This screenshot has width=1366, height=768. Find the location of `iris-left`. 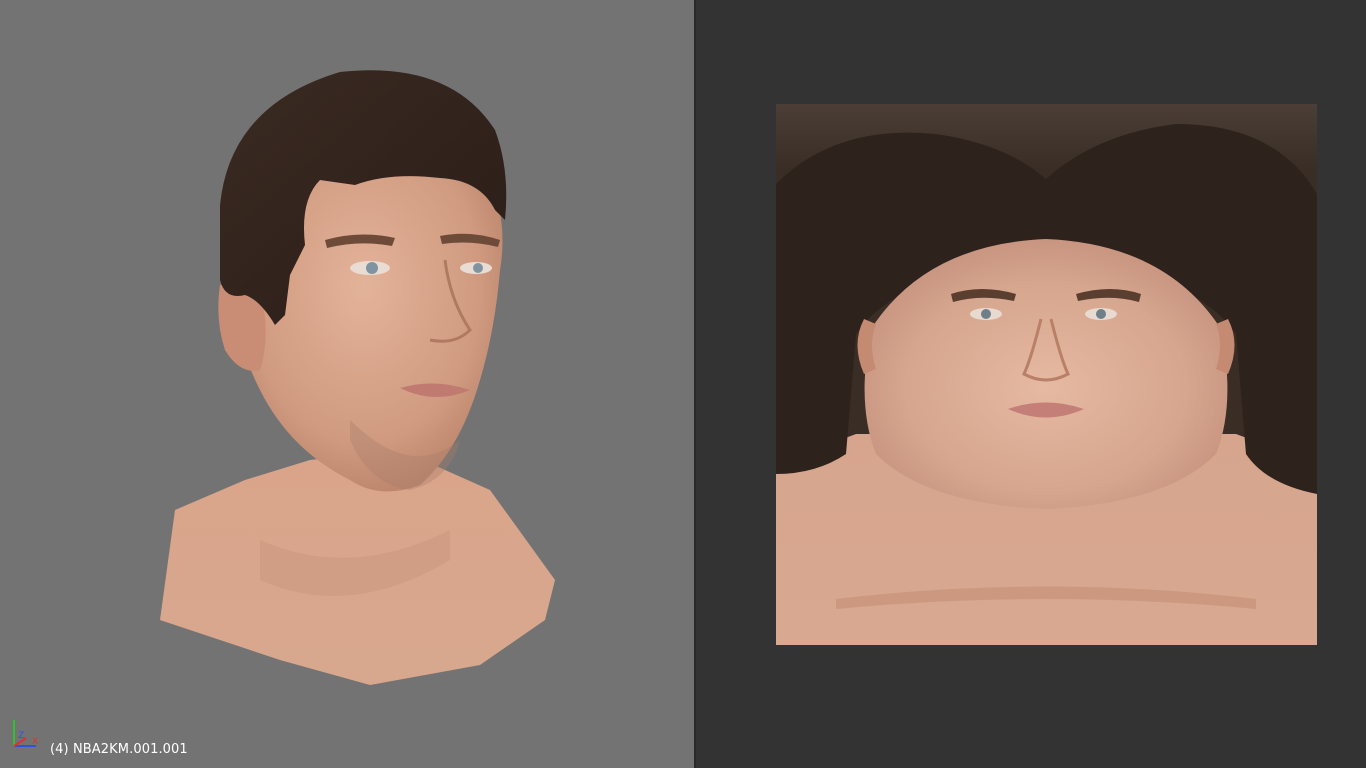

iris-left is located at coordinates (372, 268).